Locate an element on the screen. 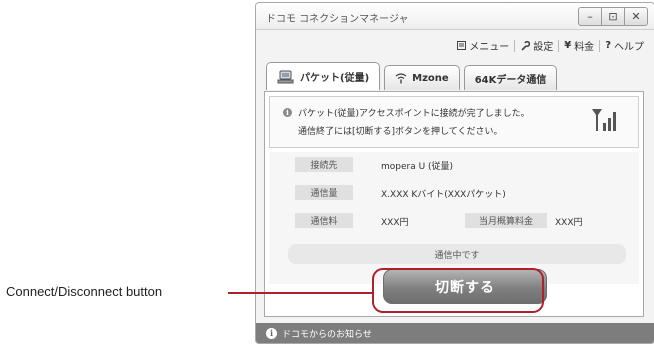  callout-highlight is located at coordinates (458, 290).